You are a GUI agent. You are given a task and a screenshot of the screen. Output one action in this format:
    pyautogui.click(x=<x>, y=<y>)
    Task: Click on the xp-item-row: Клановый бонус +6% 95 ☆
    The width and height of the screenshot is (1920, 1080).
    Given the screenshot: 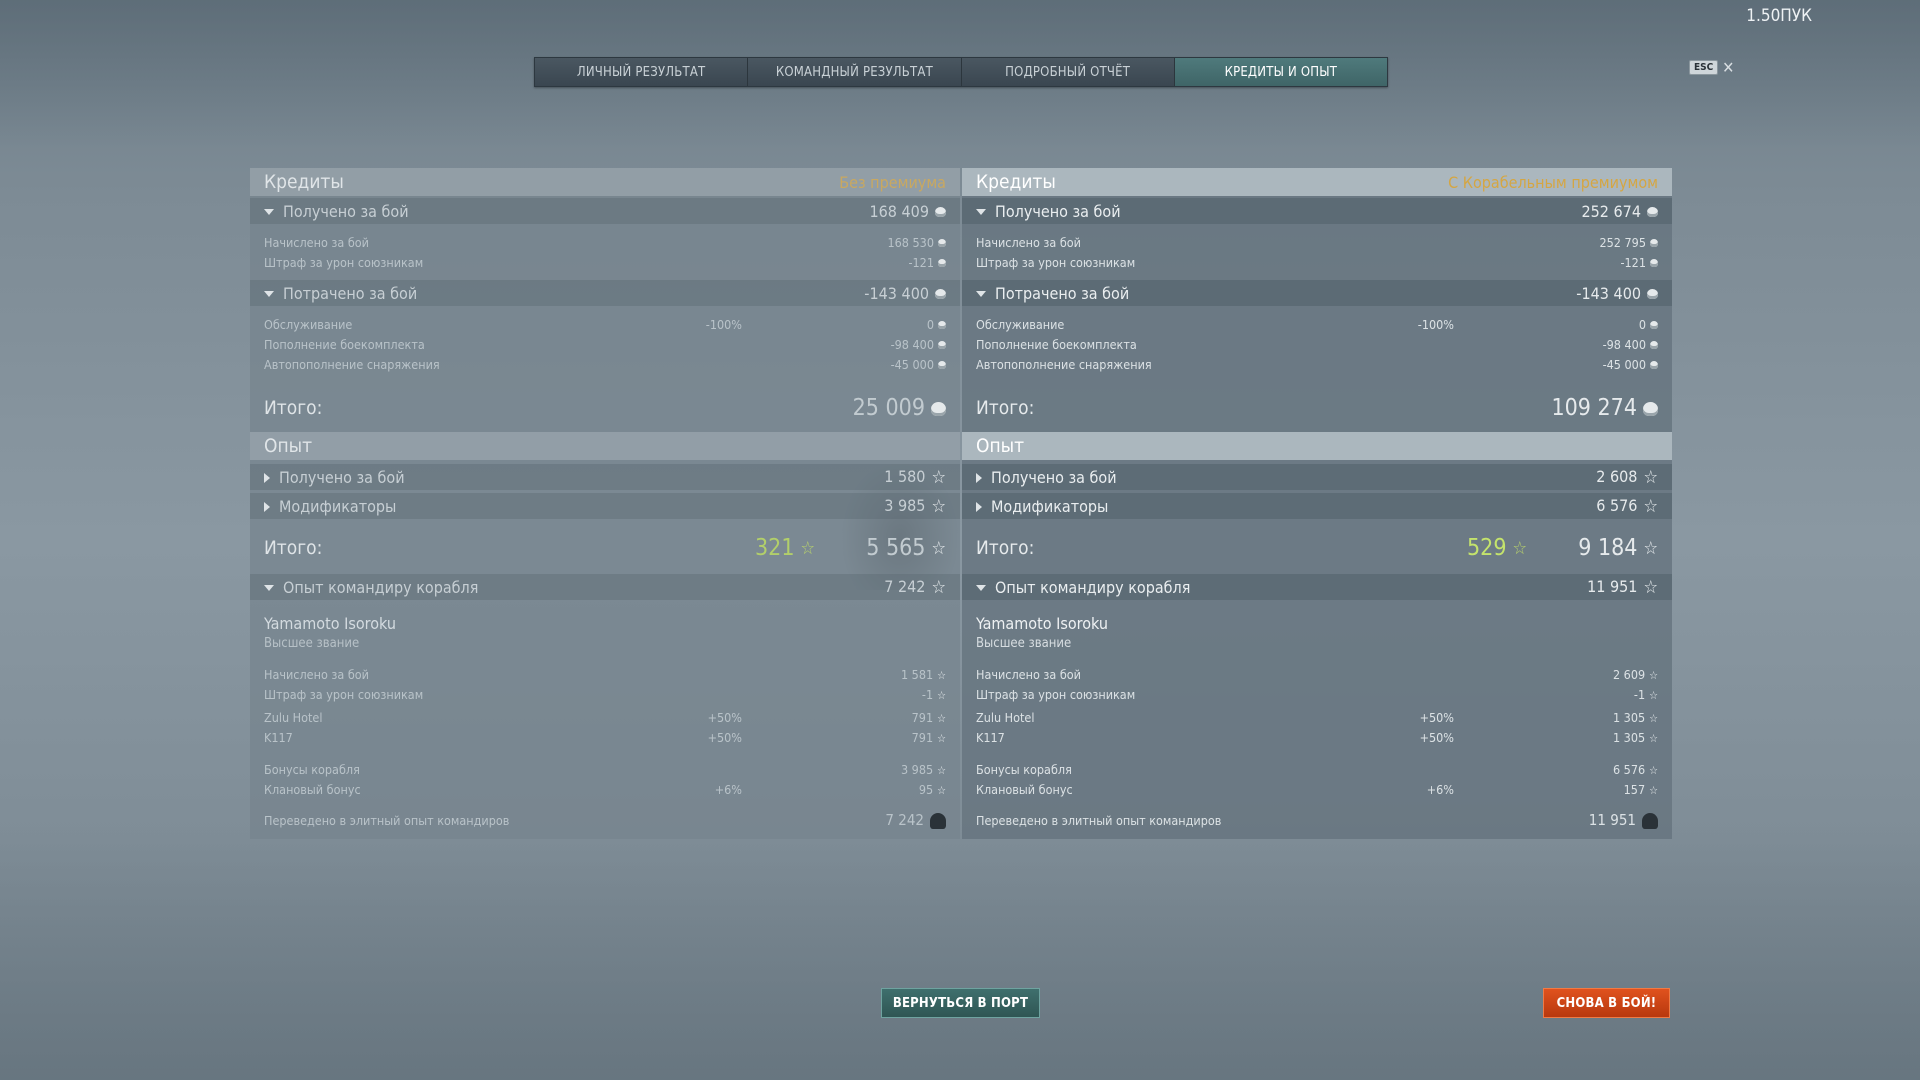 What is the action you would take?
    pyautogui.click(x=605, y=789)
    